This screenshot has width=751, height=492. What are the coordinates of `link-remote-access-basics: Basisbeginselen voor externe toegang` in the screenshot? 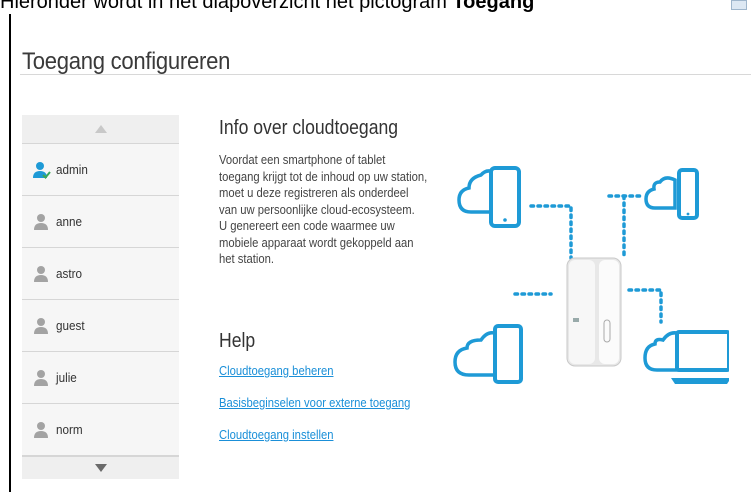 It's located at (314, 403).